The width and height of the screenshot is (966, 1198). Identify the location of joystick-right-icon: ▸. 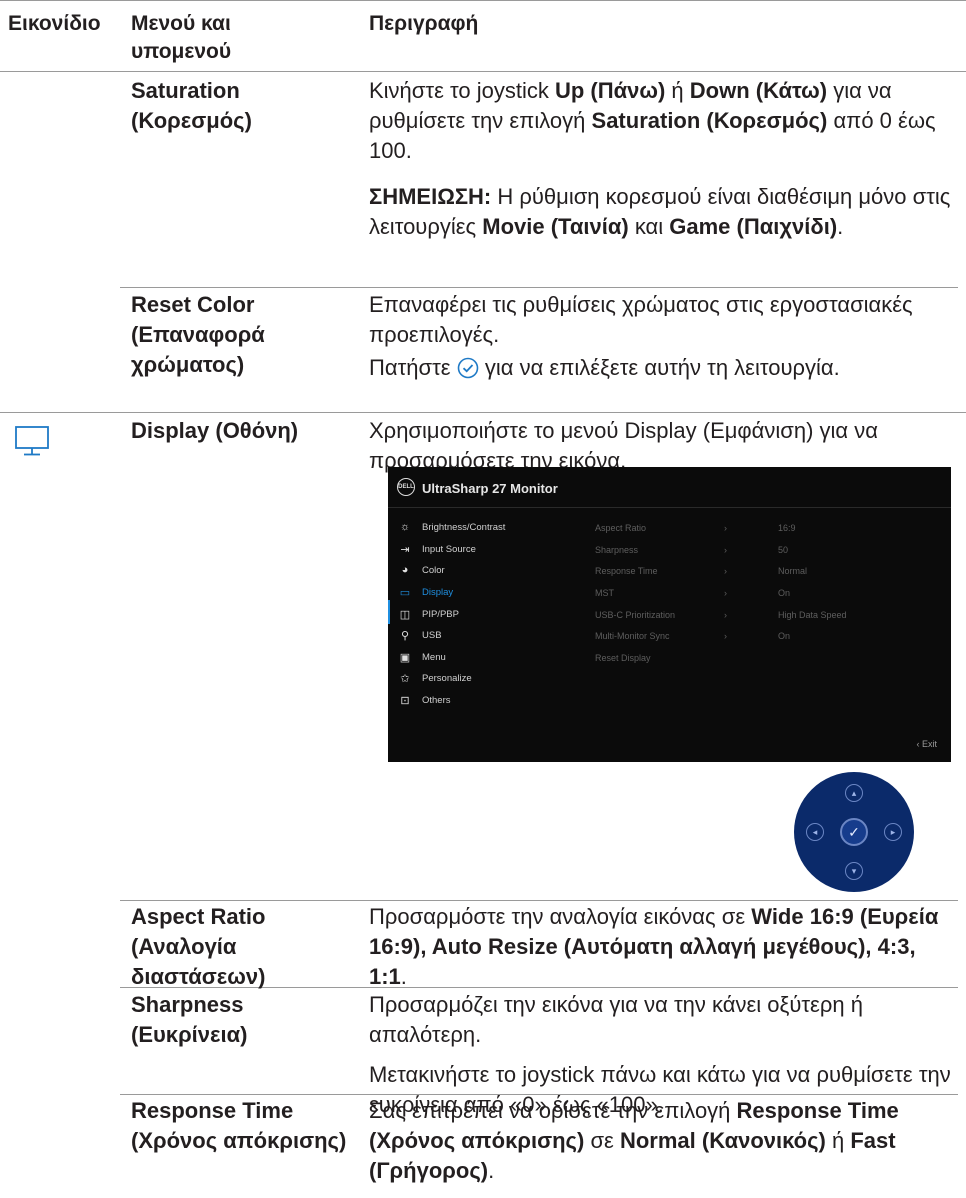
(893, 832).